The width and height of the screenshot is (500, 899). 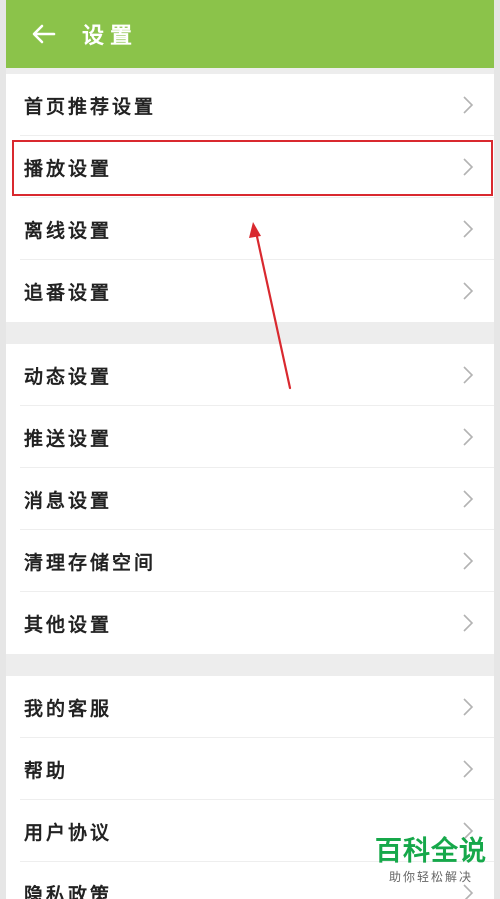 I want to click on settings-item-playback: 播放设置, so click(x=250, y=167).